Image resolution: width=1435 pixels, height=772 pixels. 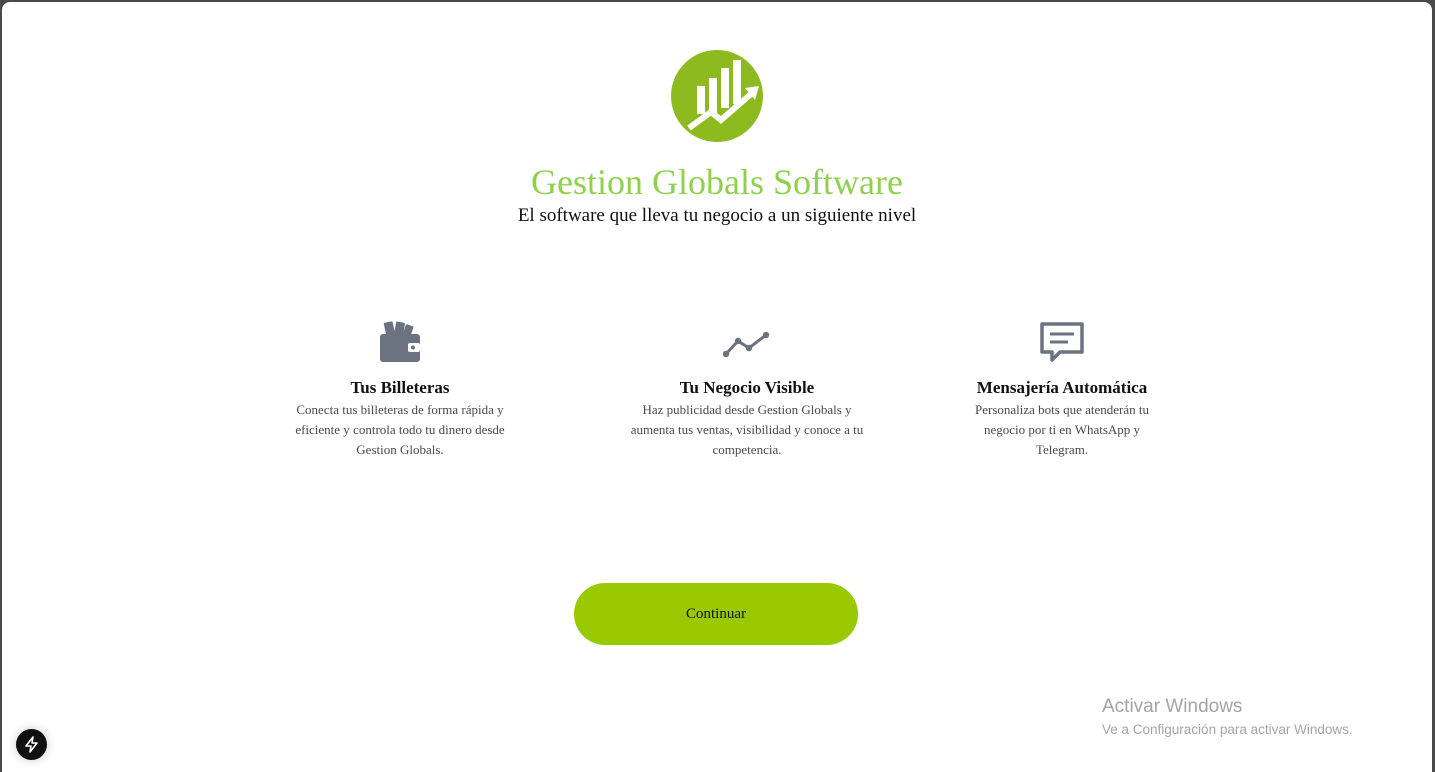 What do you see at coordinates (400, 341) in the screenshot?
I see `wallet-icon` at bounding box center [400, 341].